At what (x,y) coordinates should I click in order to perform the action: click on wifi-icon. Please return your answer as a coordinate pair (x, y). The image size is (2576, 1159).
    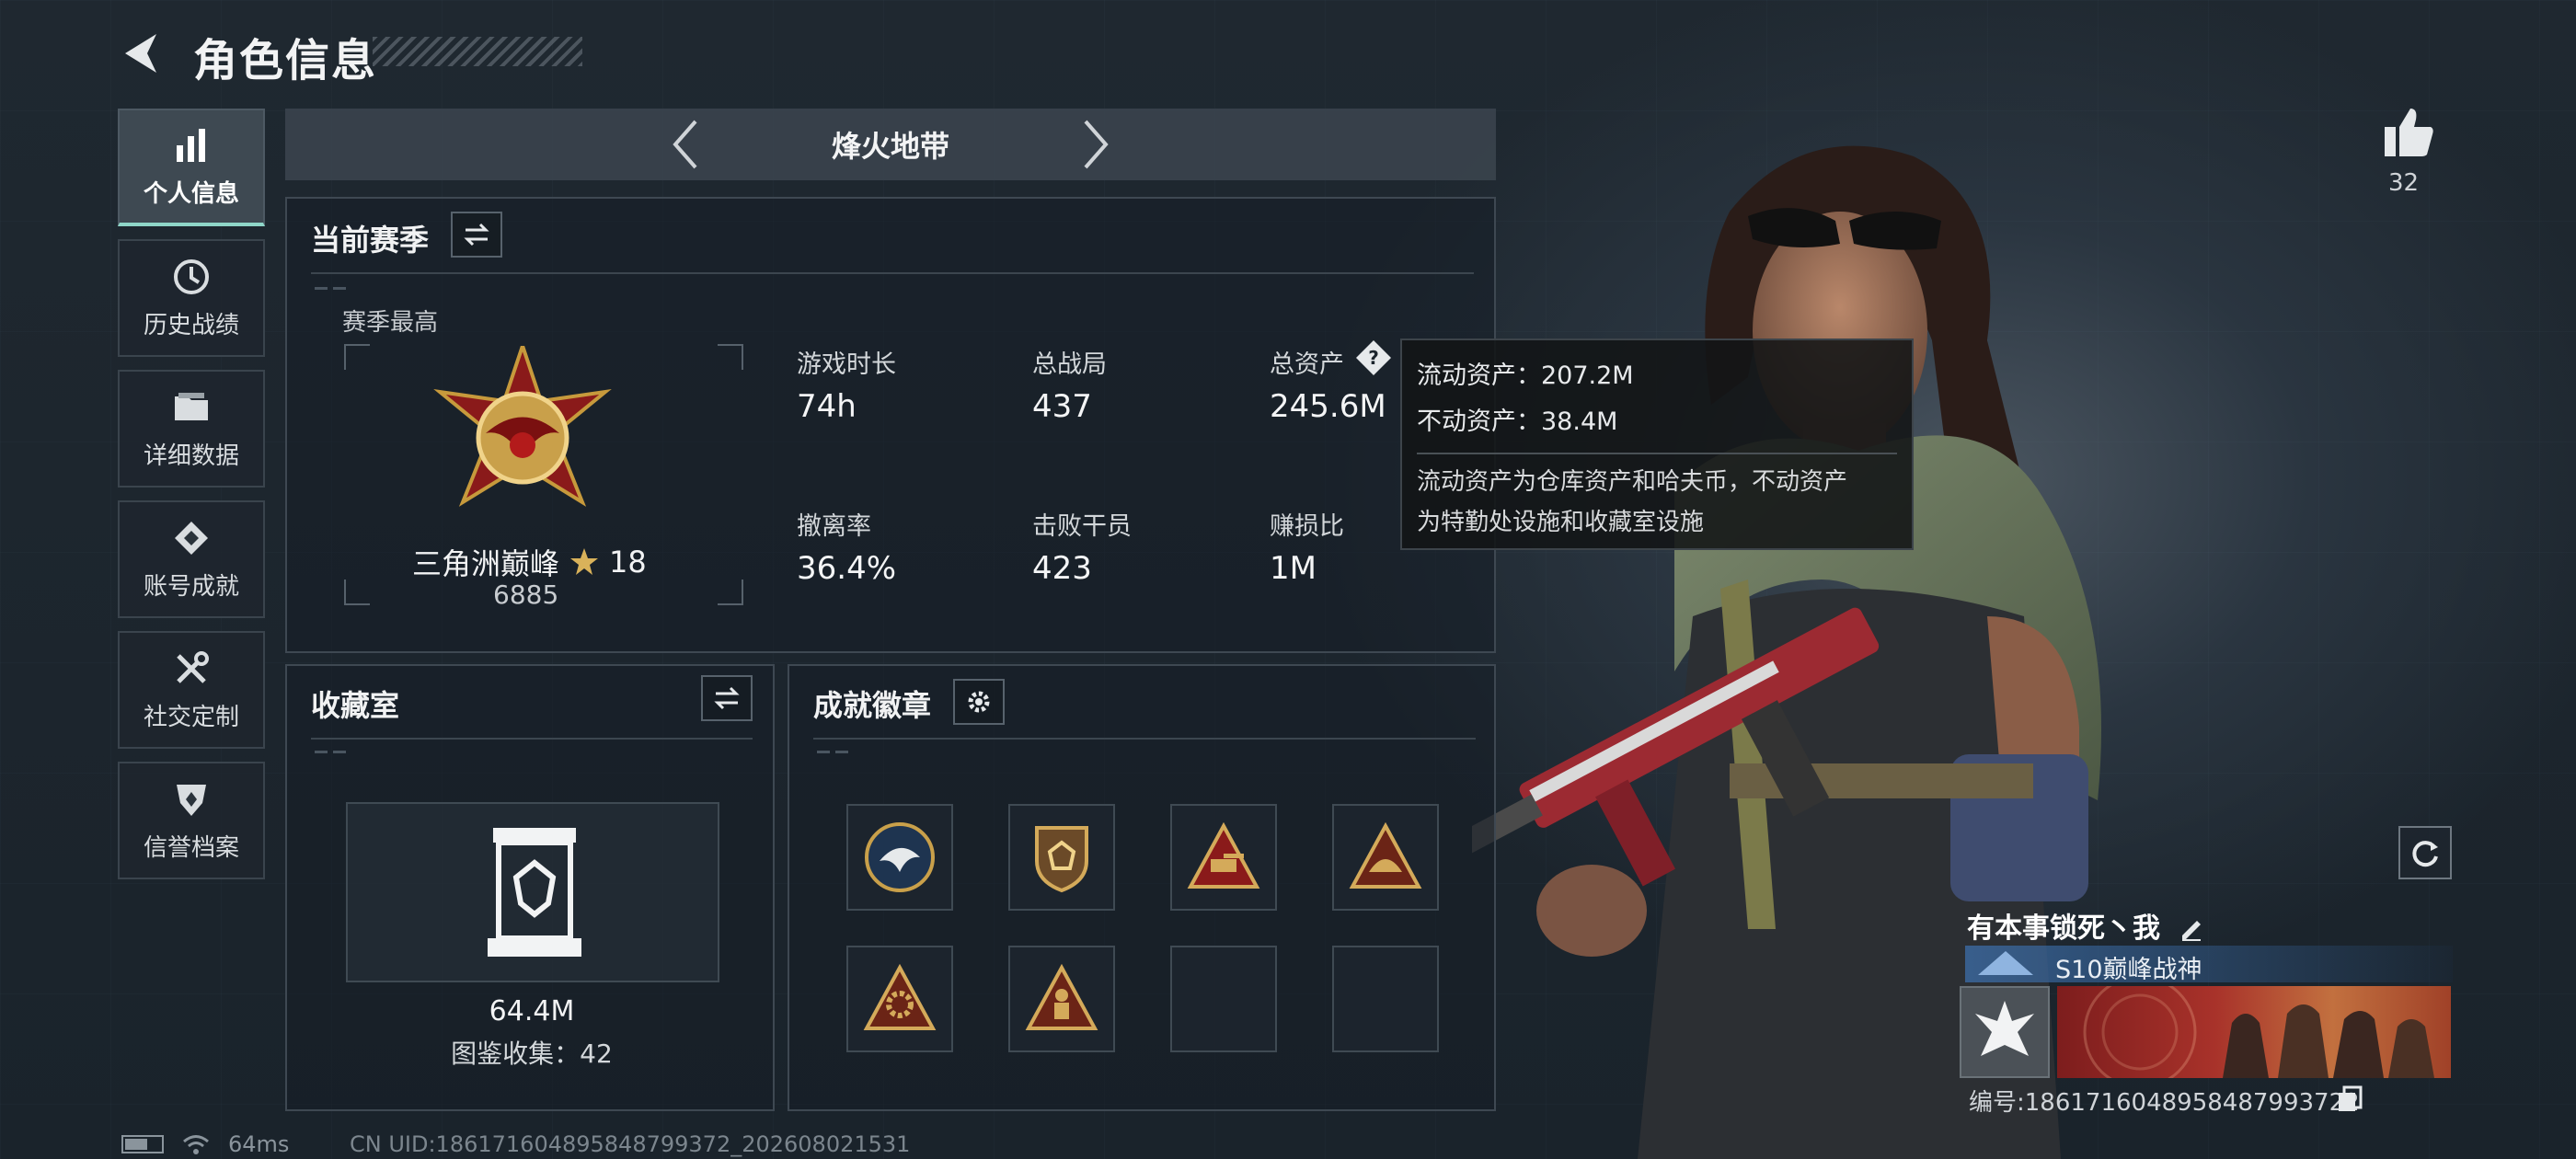
    Looking at the image, I should click on (196, 1144).